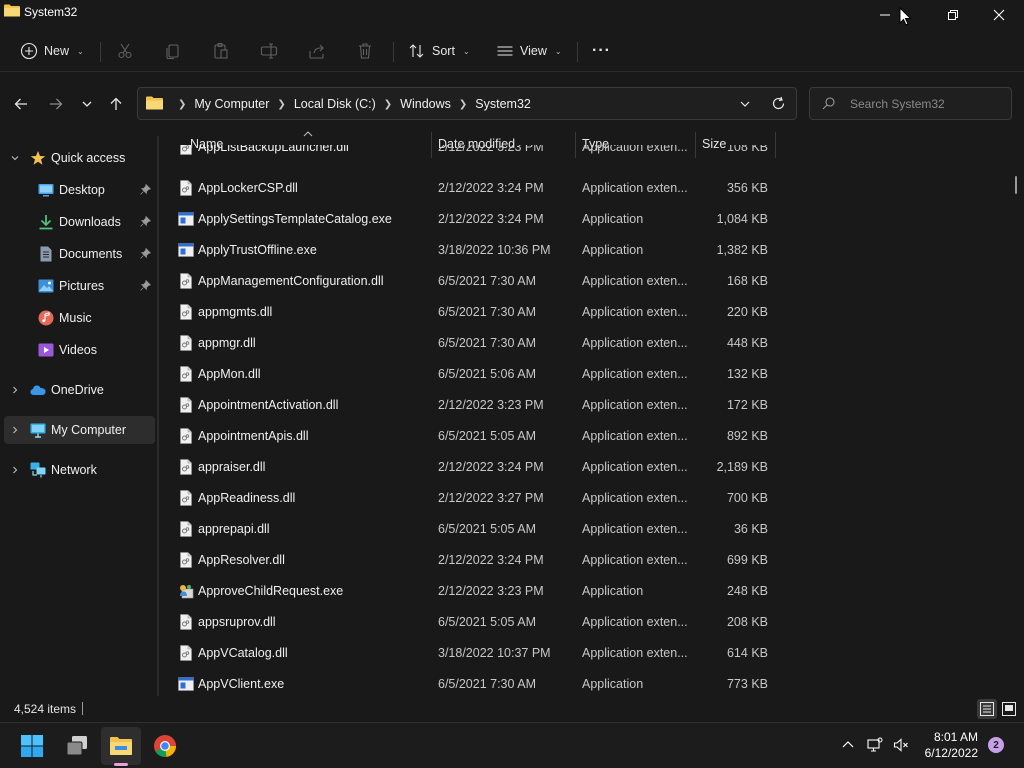 This screenshot has width=1024, height=768. Describe the element at coordinates (335, 104) in the screenshot. I see `breadcrumb-local-disk: Local Disk (C:)` at that location.